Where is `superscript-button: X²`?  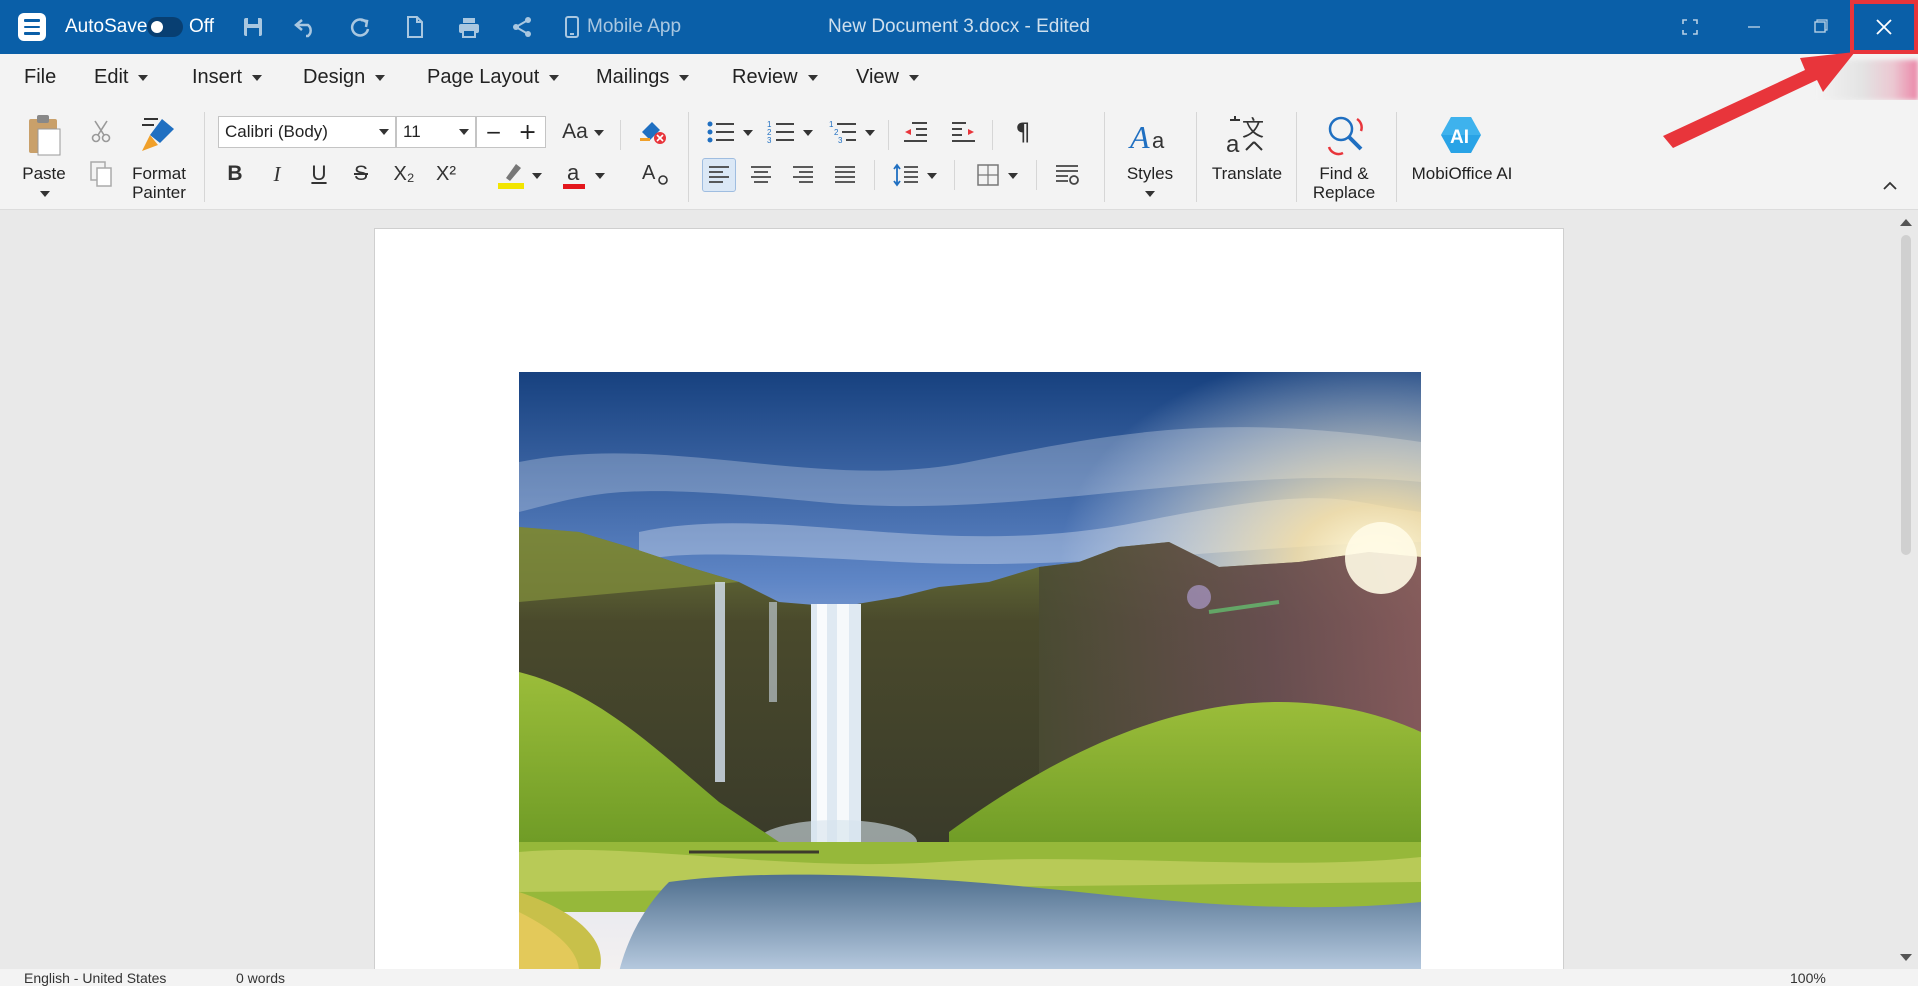 superscript-button: X² is located at coordinates (446, 174).